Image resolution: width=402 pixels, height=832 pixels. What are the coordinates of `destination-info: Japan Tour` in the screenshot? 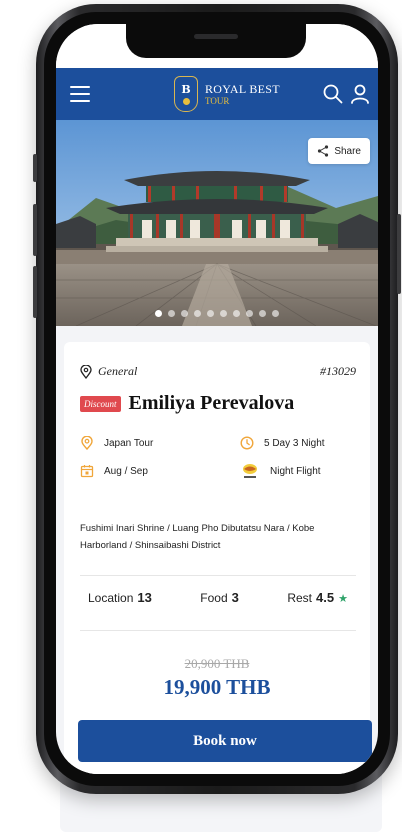 It's located at (116, 443).